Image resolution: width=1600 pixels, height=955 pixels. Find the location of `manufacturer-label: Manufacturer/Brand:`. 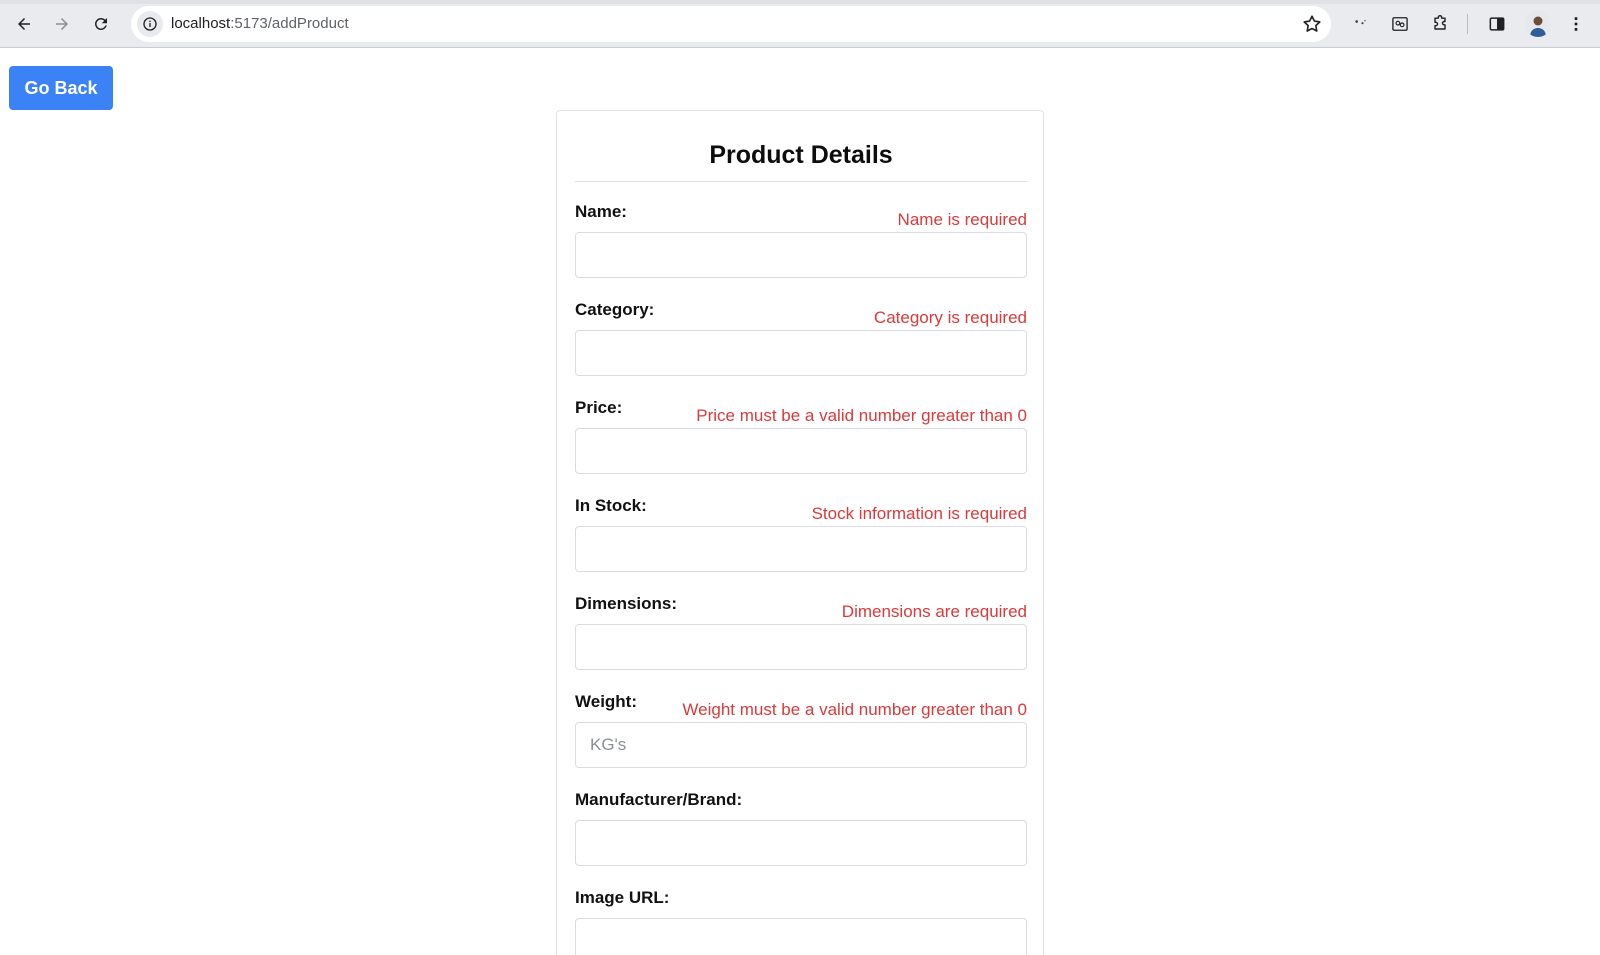

manufacturer-label: Manufacturer/Brand: is located at coordinates (659, 799).